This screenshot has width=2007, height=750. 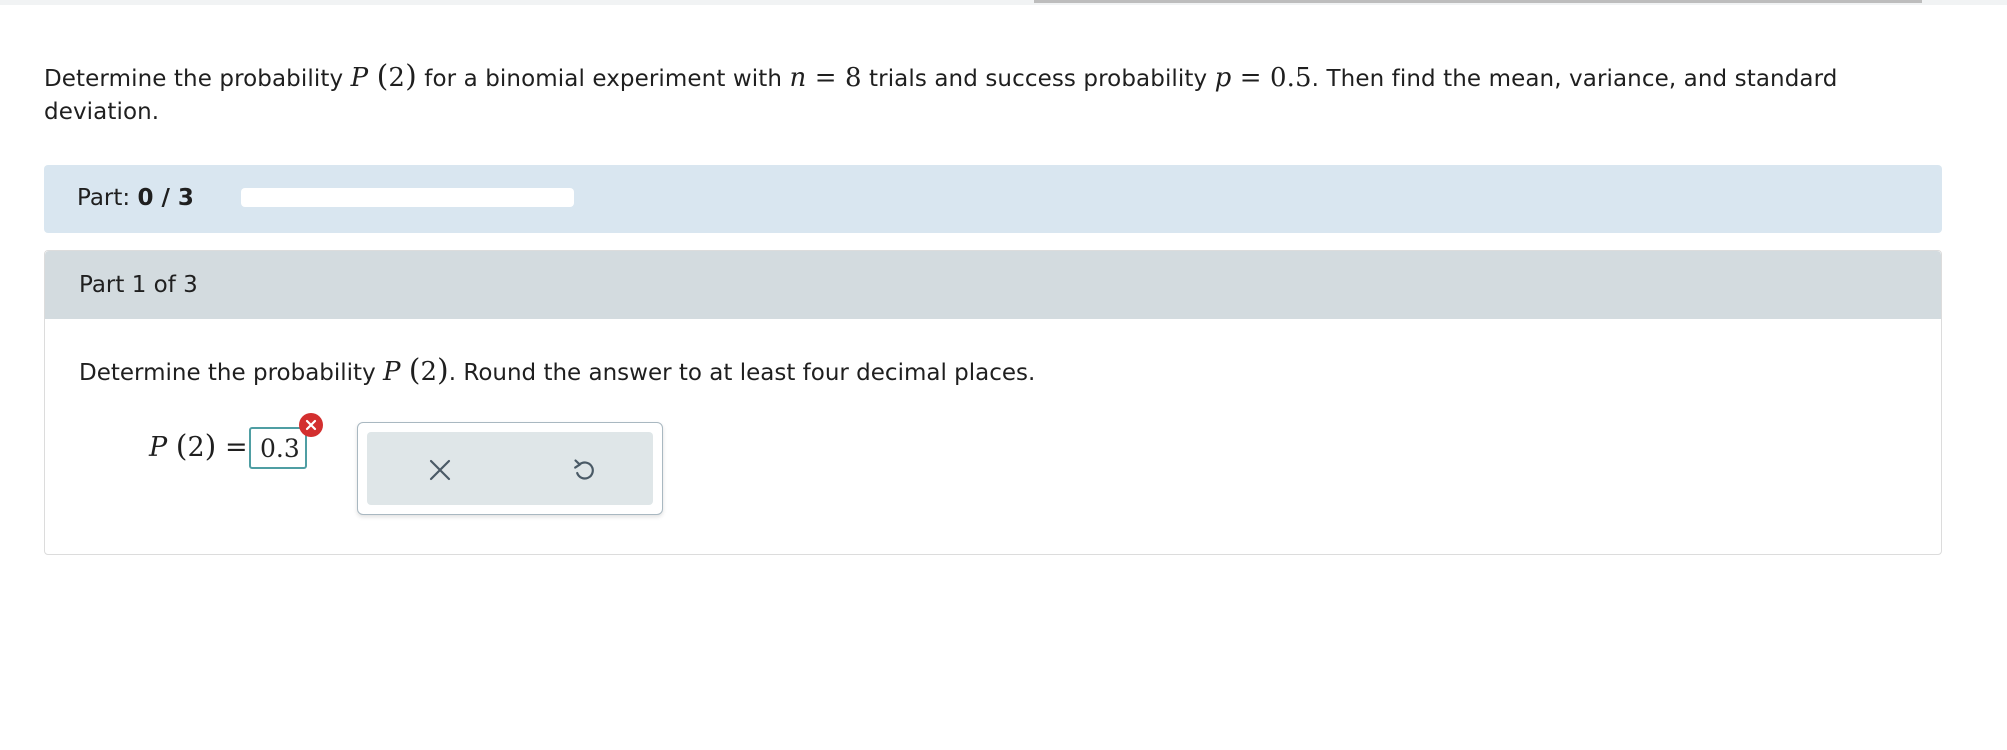 I want to click on question-p-expression-2: p = 0.5, so click(x=1263, y=78).